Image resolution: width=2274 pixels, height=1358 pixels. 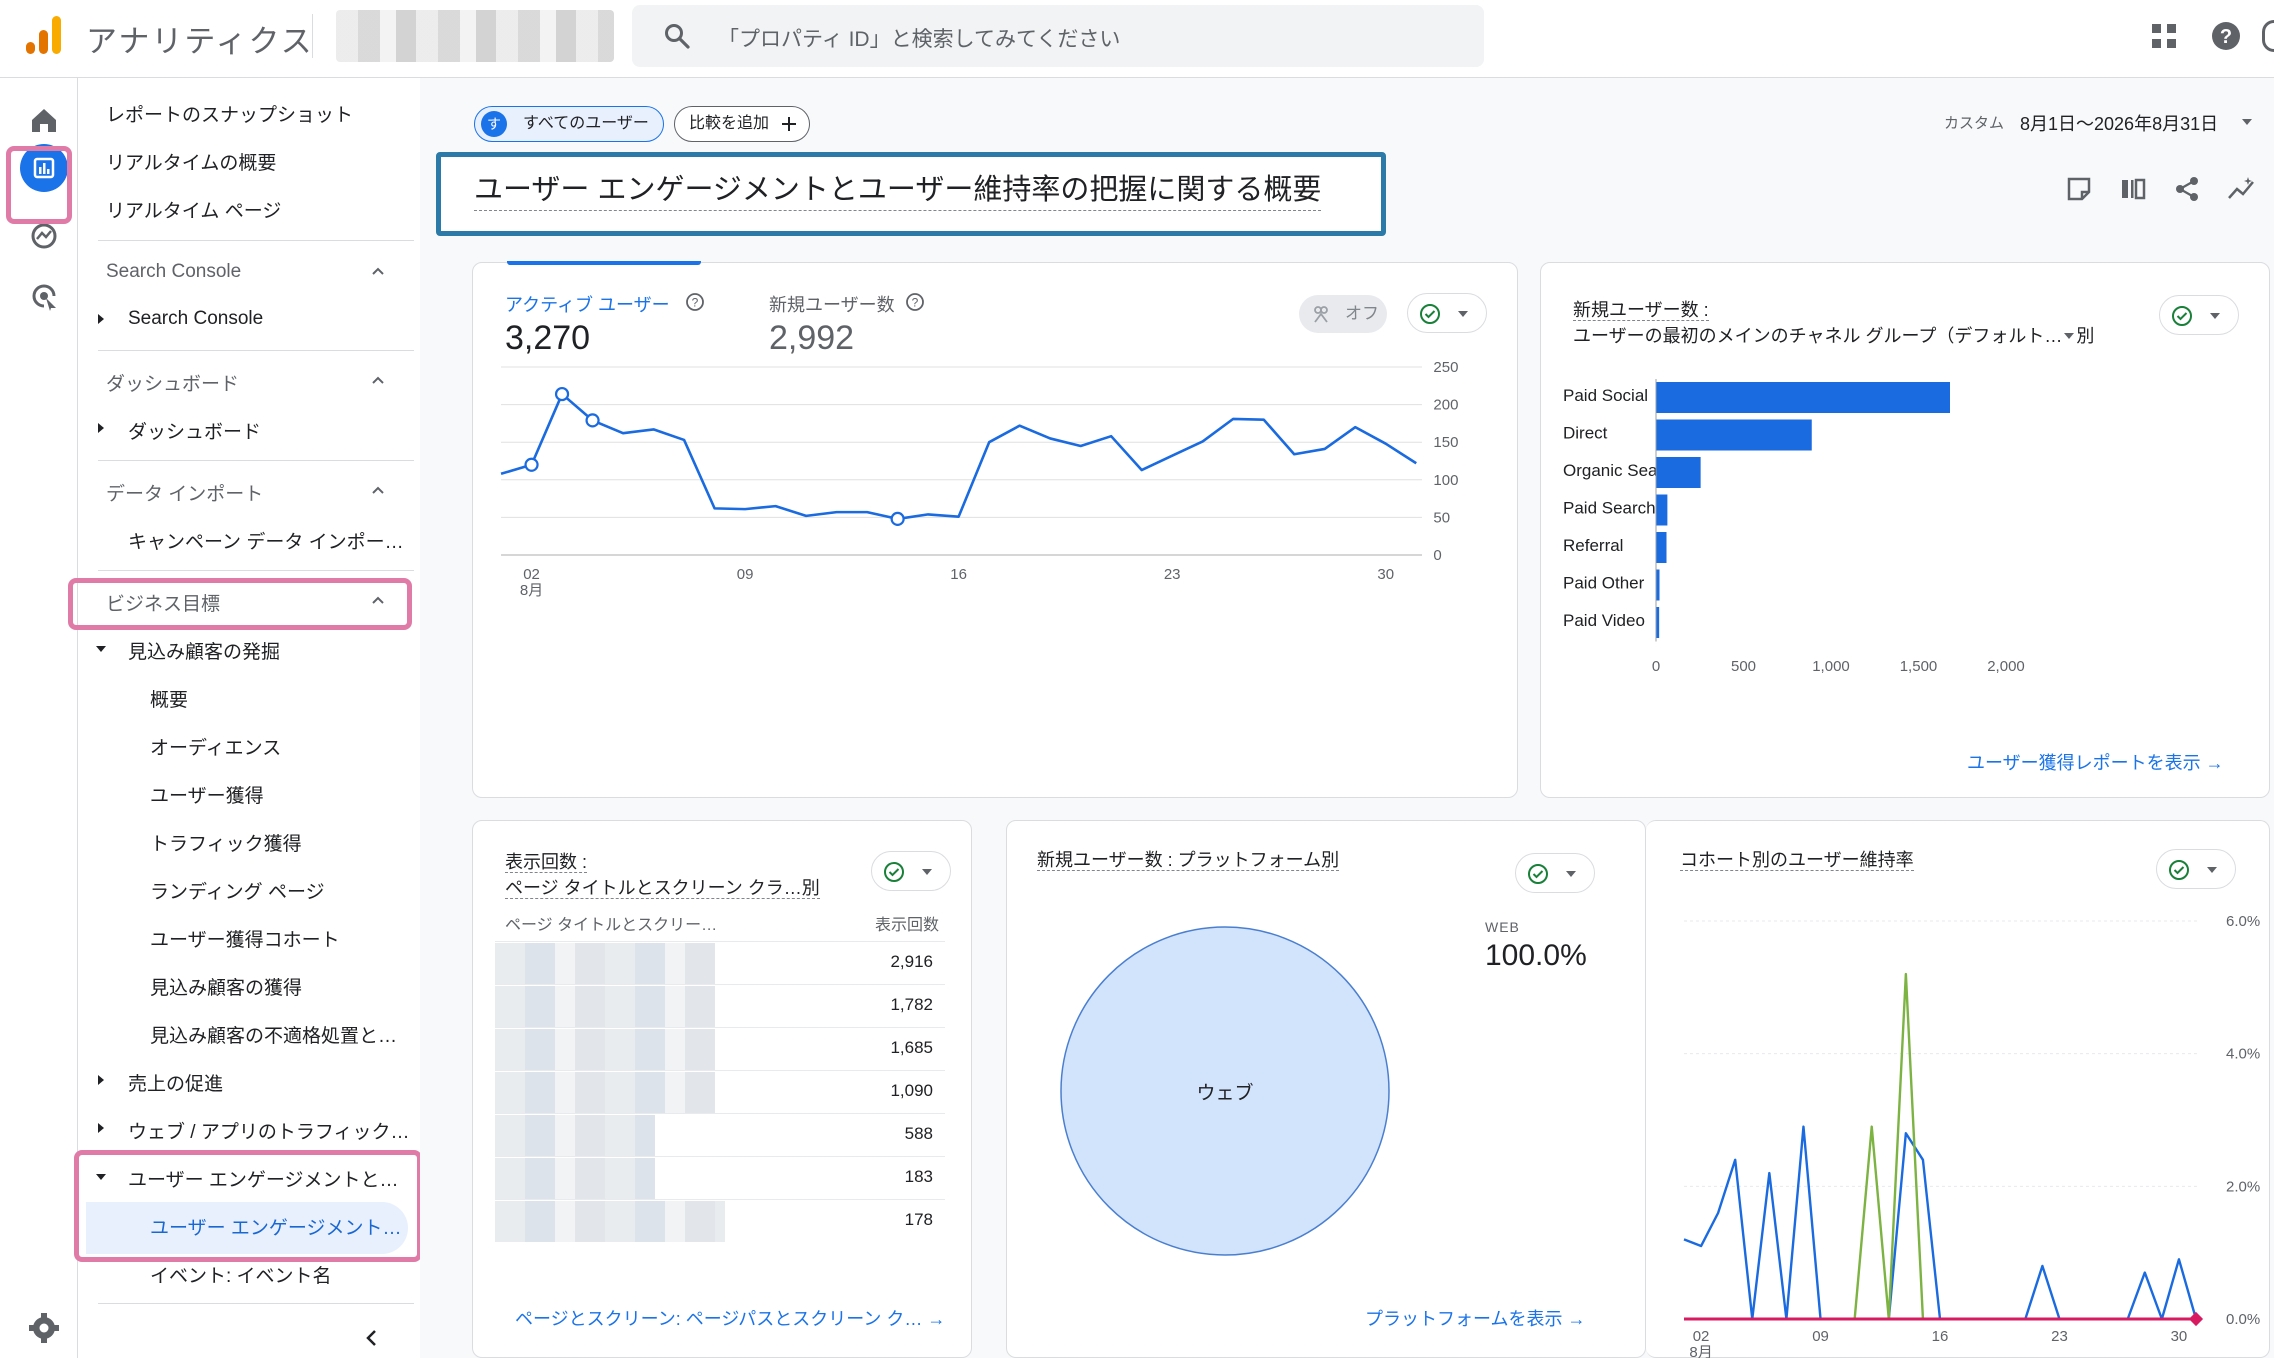 I want to click on account-avatar, so click(x=2268, y=36).